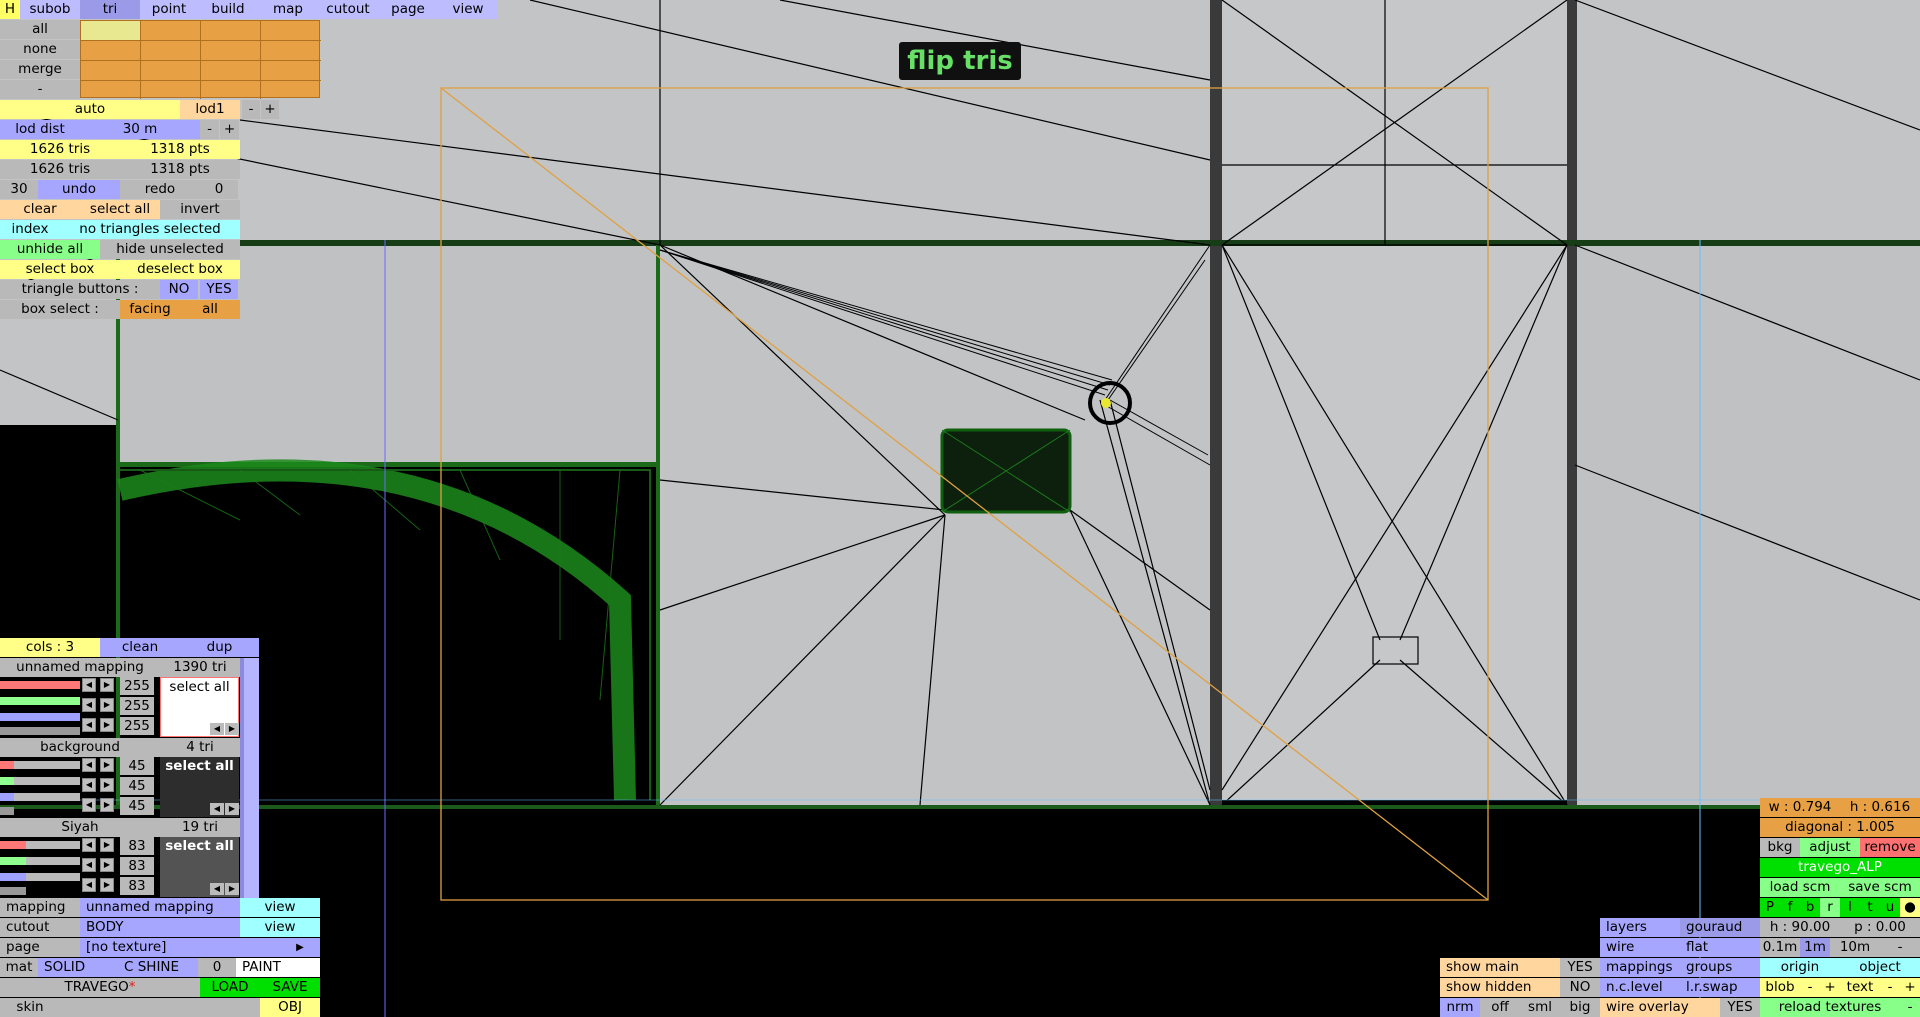  I want to click on adjust-button: adjust, so click(1830, 847).